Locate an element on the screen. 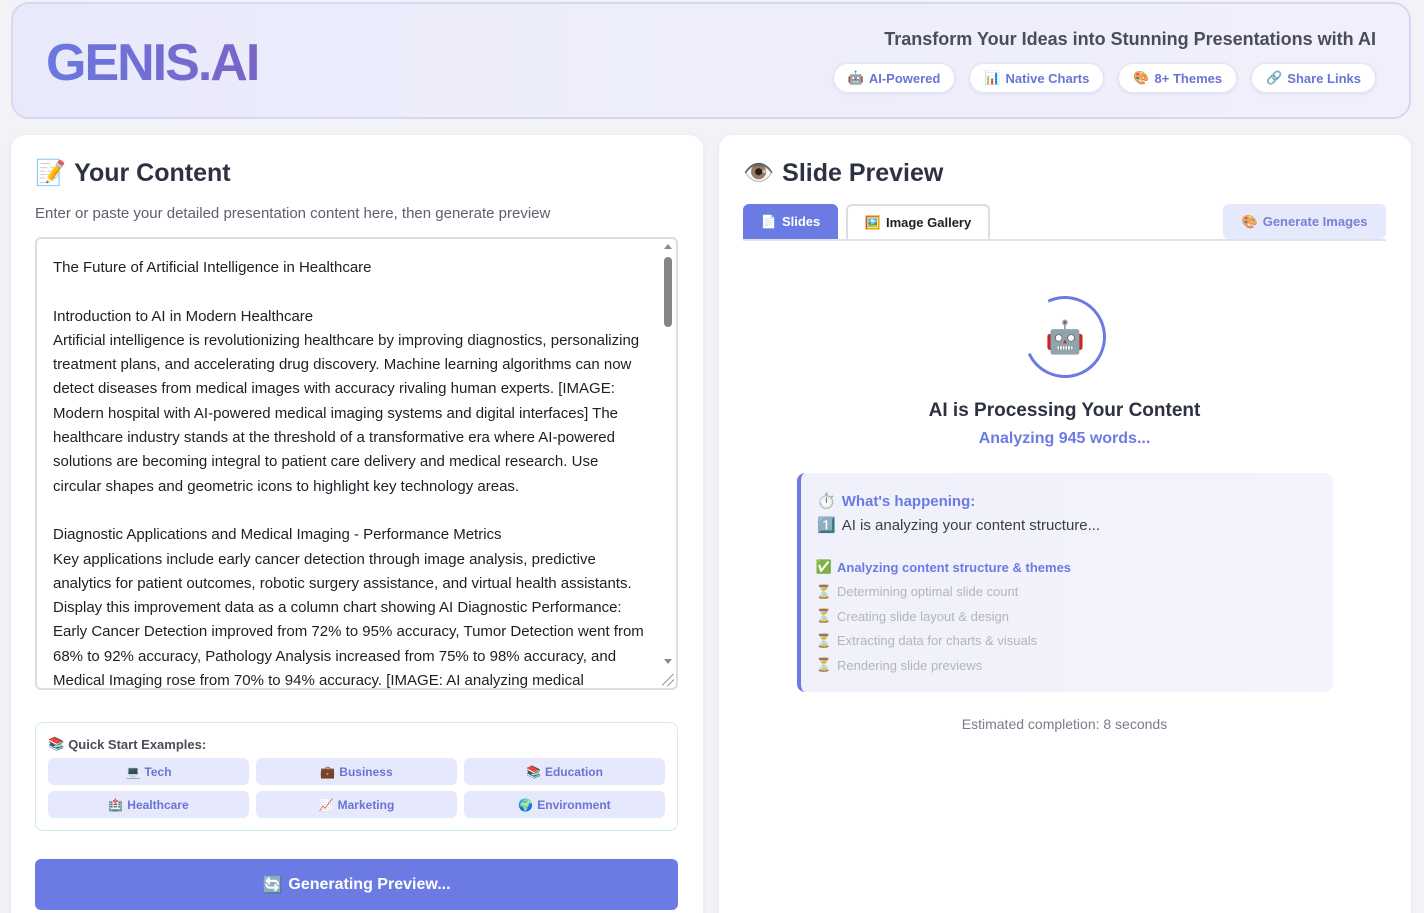 This screenshot has width=1424, height=913. feature-pill-share-links: 🔗 Share Links is located at coordinates (1313, 78).